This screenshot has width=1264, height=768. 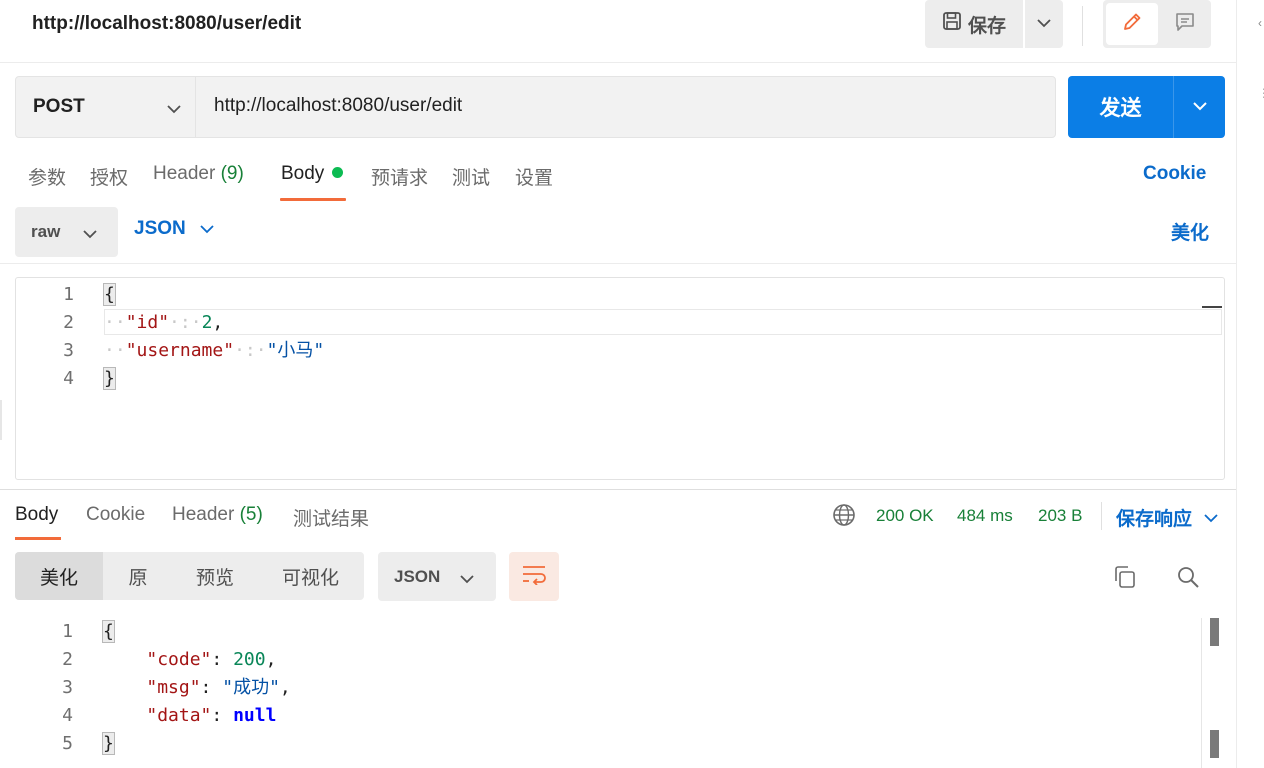 What do you see at coordinates (1120, 107) in the screenshot?
I see `send-button: 发送` at bounding box center [1120, 107].